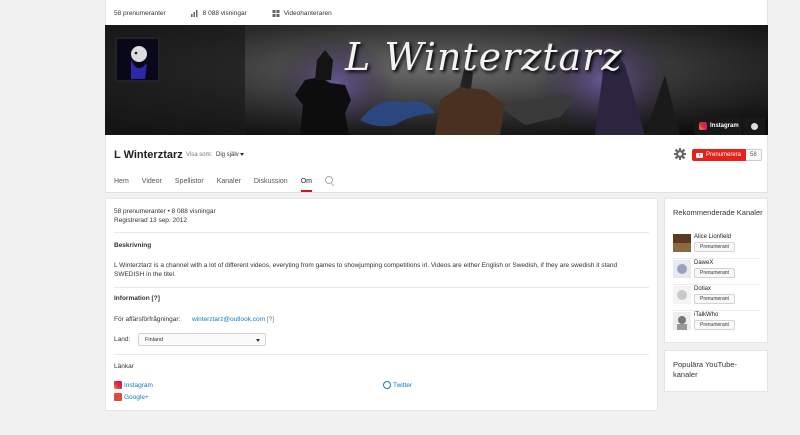 The width and height of the screenshot is (800, 435). I want to click on recommended-channel-name: iTalkWho, so click(706, 315).